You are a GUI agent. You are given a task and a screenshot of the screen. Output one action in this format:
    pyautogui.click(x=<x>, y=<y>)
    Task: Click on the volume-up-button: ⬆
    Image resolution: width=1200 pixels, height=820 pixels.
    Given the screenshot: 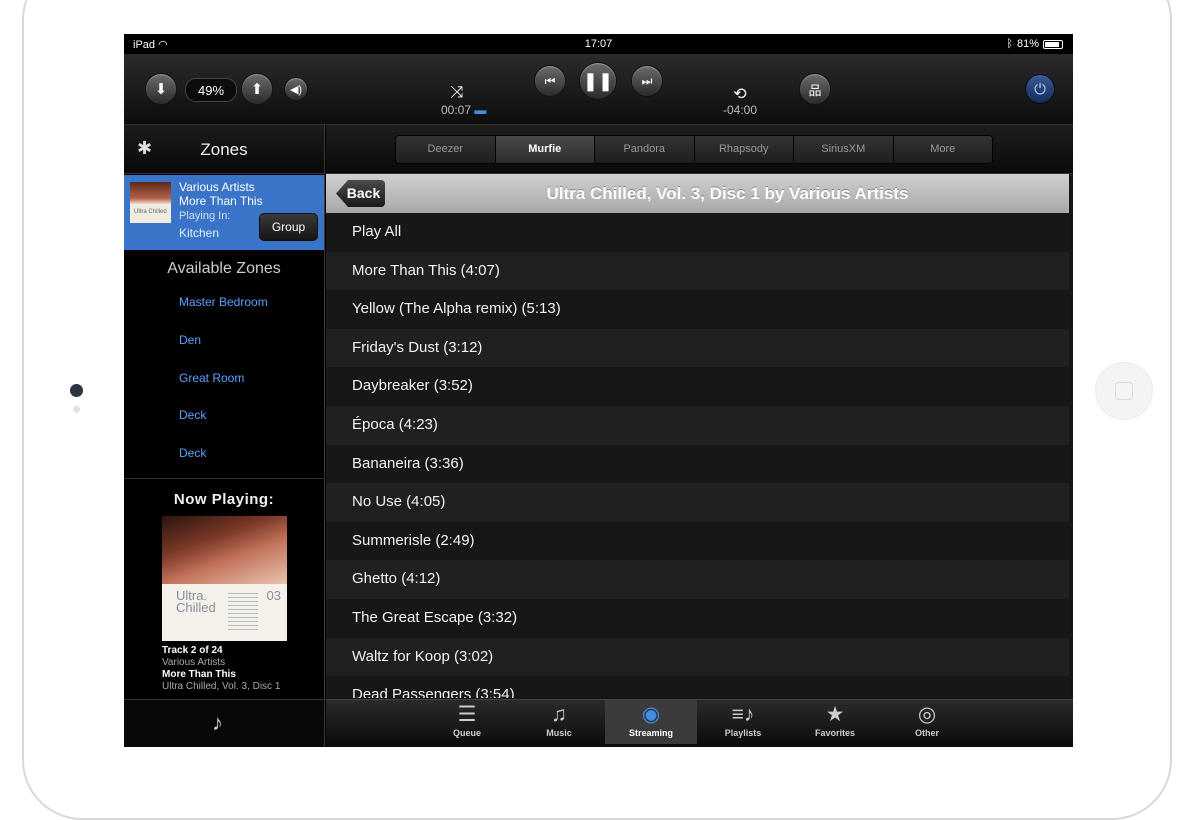 What is the action you would take?
    pyautogui.click(x=257, y=89)
    